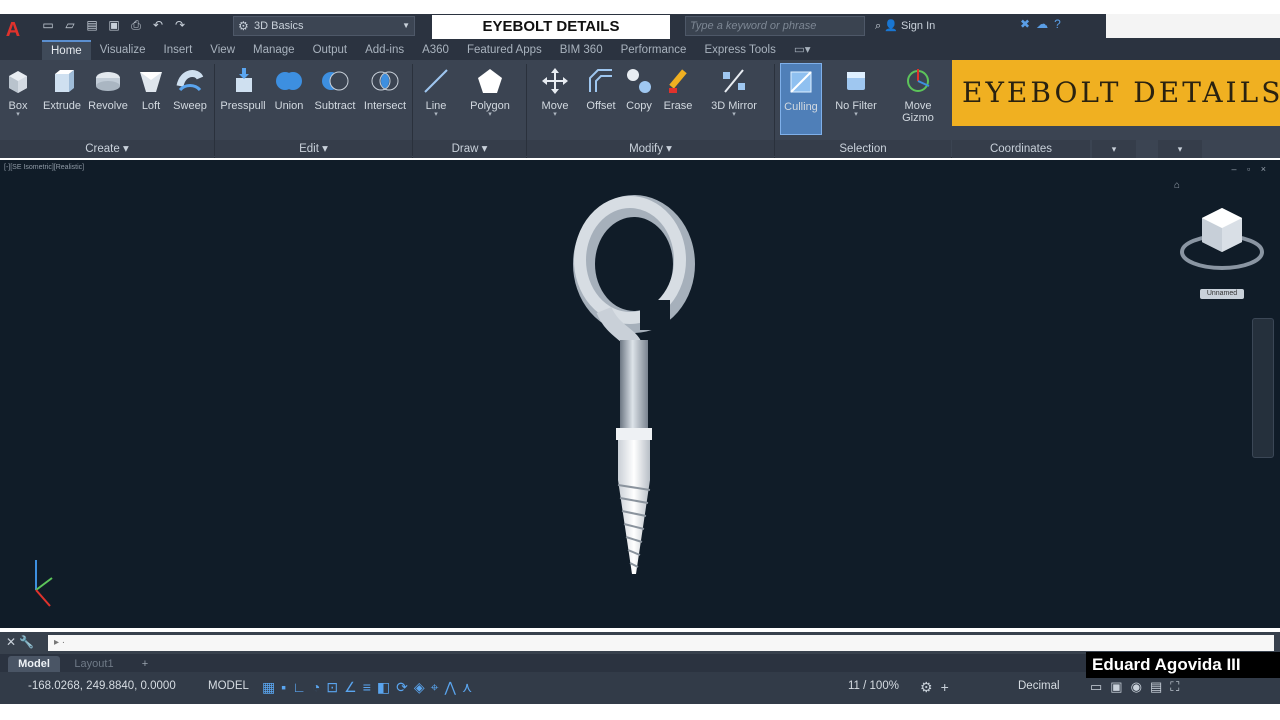 The width and height of the screenshot is (1280, 720). Describe the element at coordinates (313, 149) in the screenshot. I see `panel-edit: Edit ▾` at that location.